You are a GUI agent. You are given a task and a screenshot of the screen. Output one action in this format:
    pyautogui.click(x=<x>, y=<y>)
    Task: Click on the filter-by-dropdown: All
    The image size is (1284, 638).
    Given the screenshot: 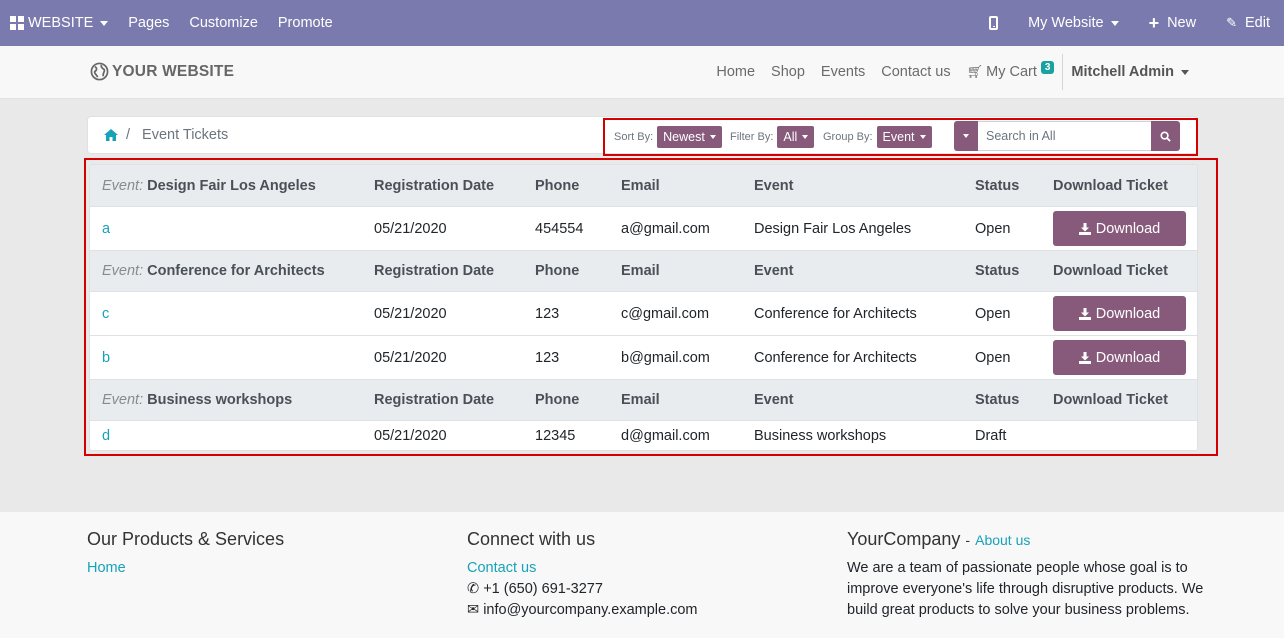 What is the action you would take?
    pyautogui.click(x=796, y=137)
    